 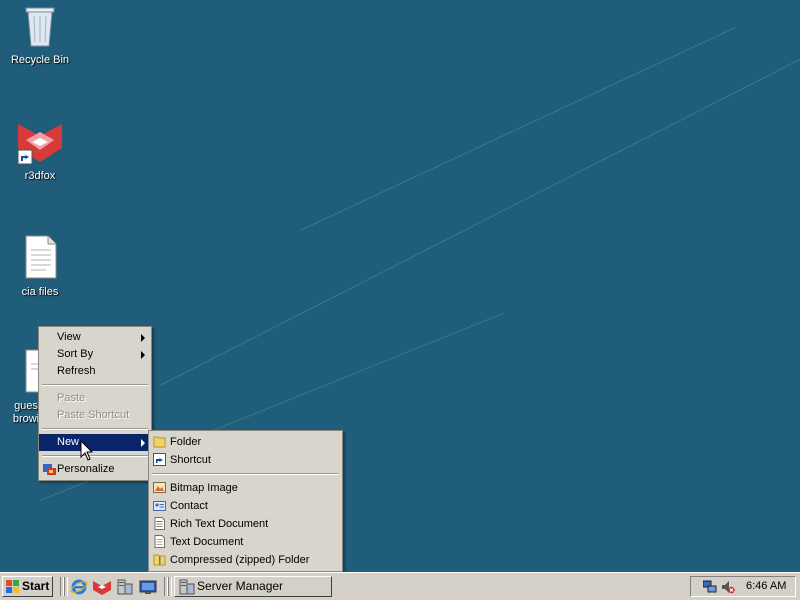 What do you see at coordinates (36, 586) in the screenshot?
I see `start-button-label: Start` at bounding box center [36, 586].